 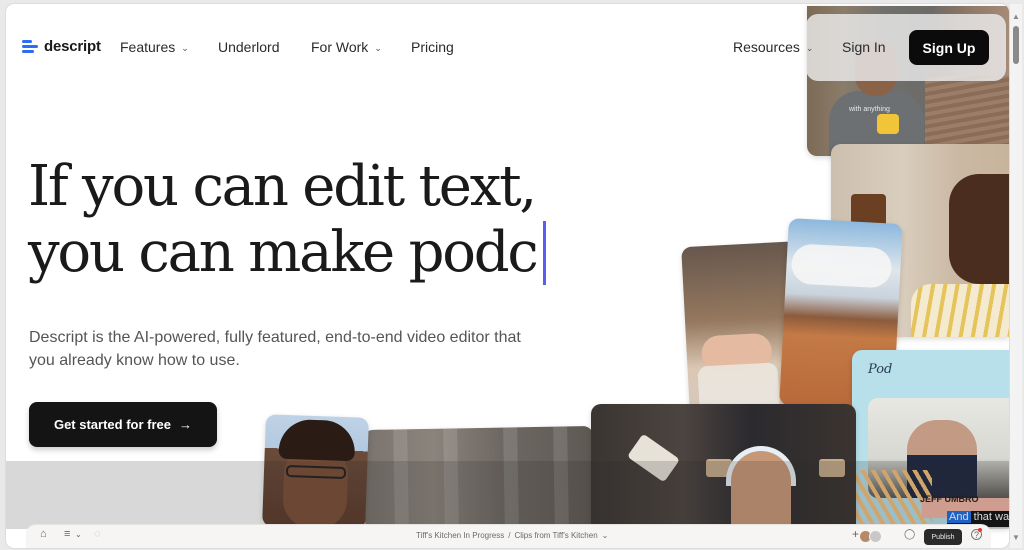 I want to click on comment-icon: ◯, so click(x=909, y=534).